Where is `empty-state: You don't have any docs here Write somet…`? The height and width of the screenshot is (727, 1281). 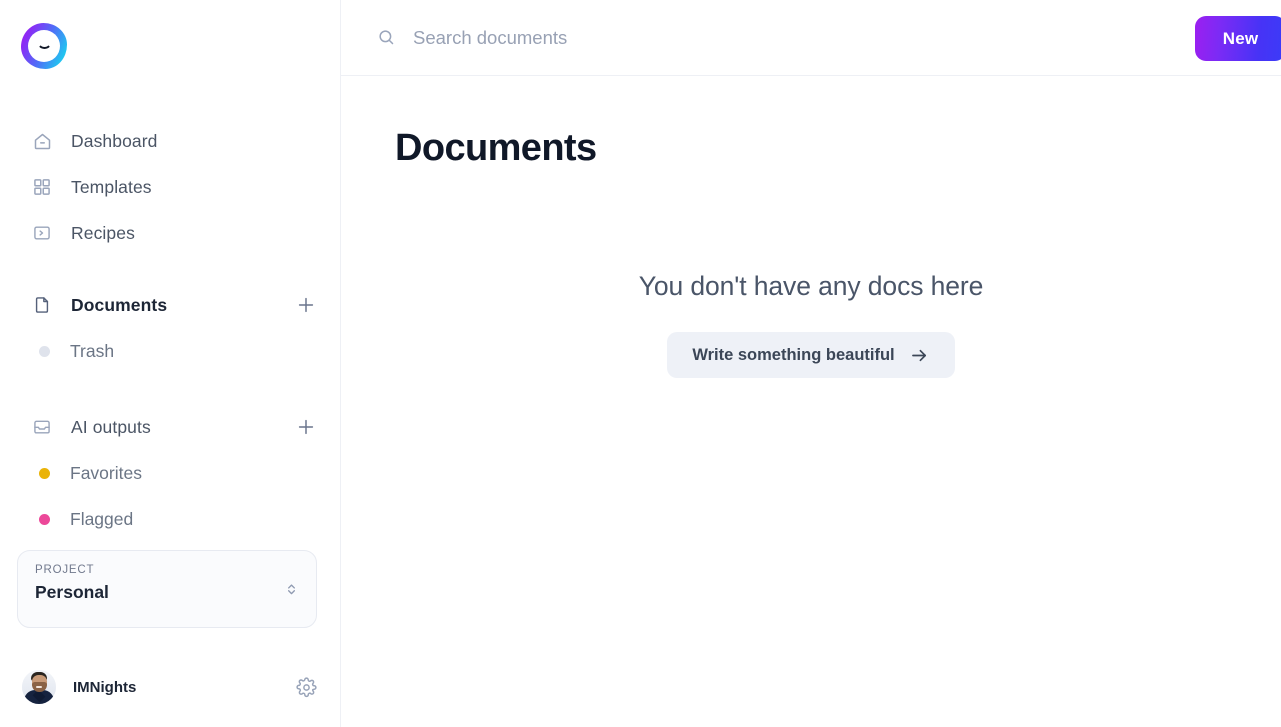
empty-state: You don't have any docs here Write somet… is located at coordinates (811, 324).